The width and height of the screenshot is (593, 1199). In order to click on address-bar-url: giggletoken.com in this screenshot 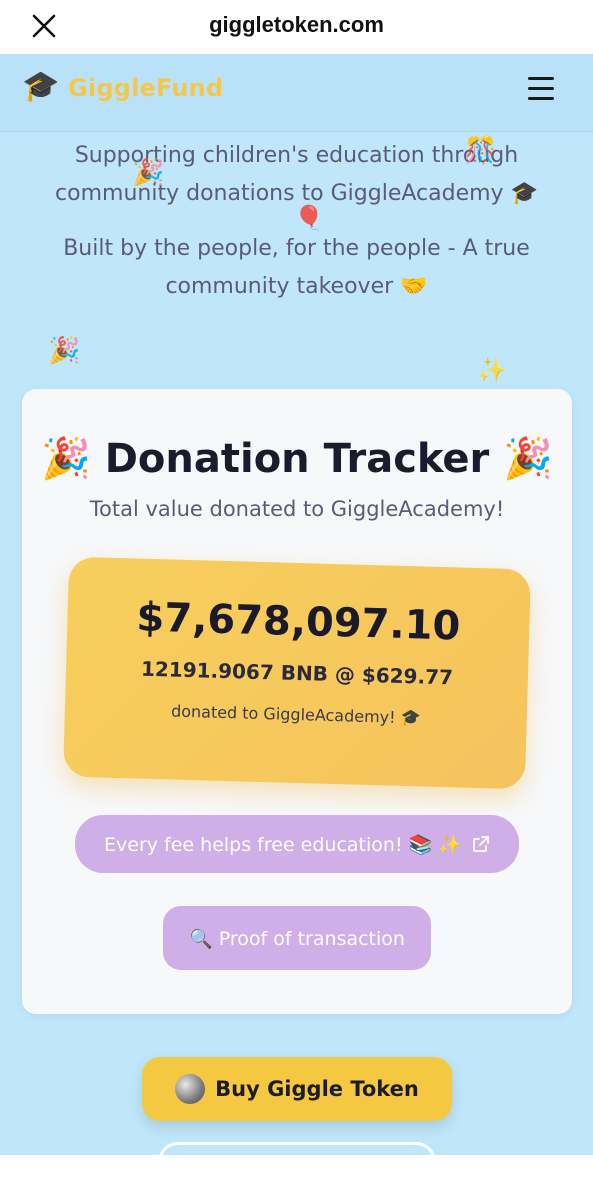, I will do `click(296, 25)`.